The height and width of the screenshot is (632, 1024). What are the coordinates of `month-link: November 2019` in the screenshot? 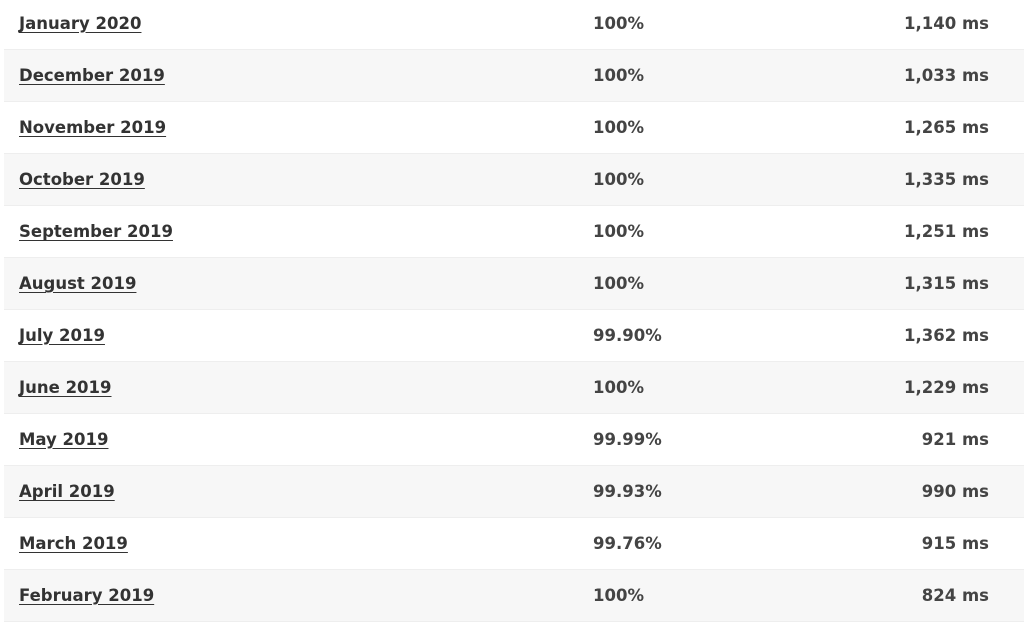 It's located at (92, 127).